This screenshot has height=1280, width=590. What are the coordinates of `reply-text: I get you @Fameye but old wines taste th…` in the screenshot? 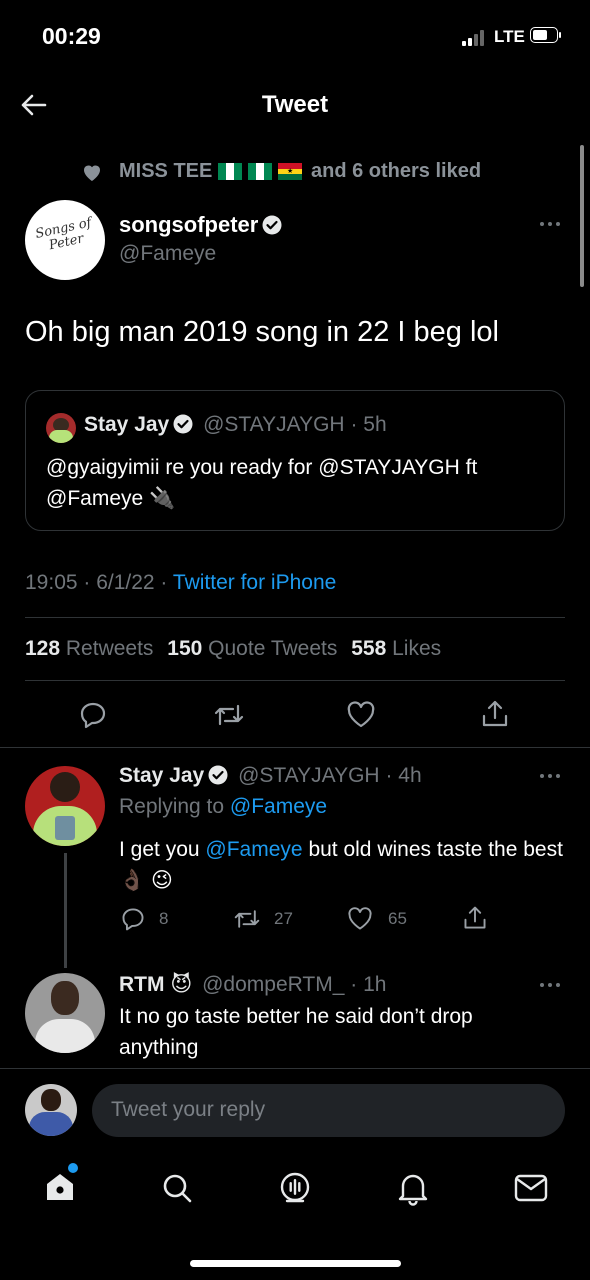 It's located at (341, 865).